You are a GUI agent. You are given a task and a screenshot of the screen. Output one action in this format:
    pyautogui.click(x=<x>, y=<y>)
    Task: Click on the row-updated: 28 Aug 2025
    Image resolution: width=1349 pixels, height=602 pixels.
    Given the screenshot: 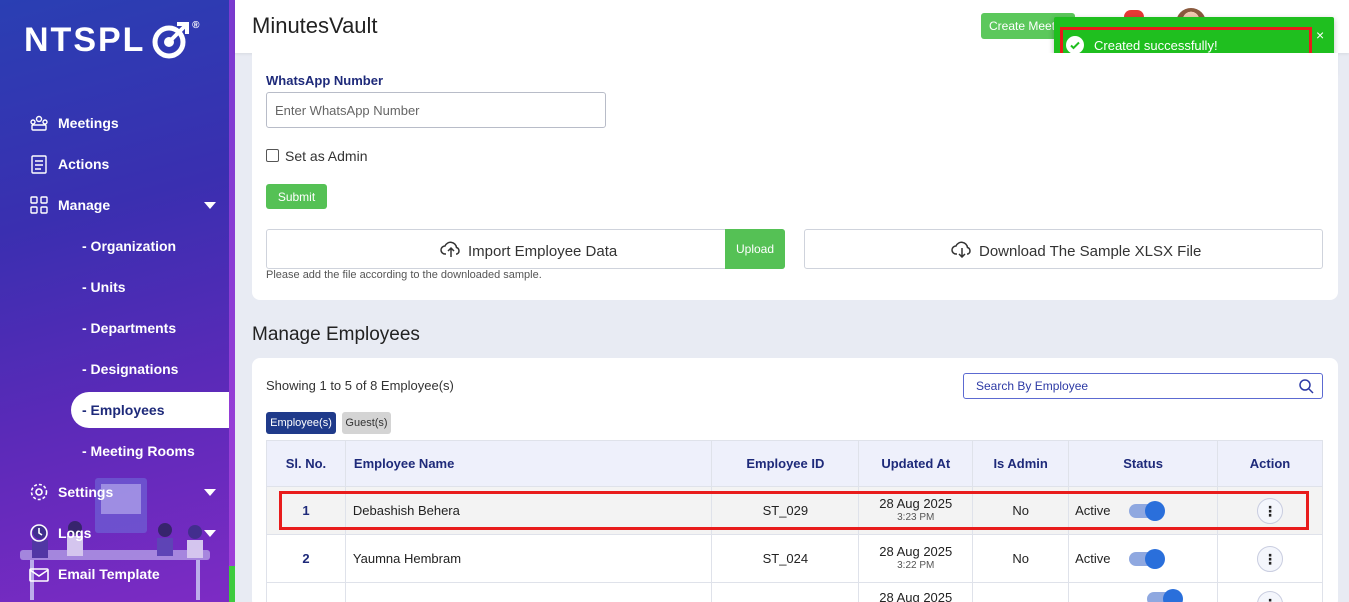 What is the action you would take?
    pyautogui.click(x=916, y=592)
    